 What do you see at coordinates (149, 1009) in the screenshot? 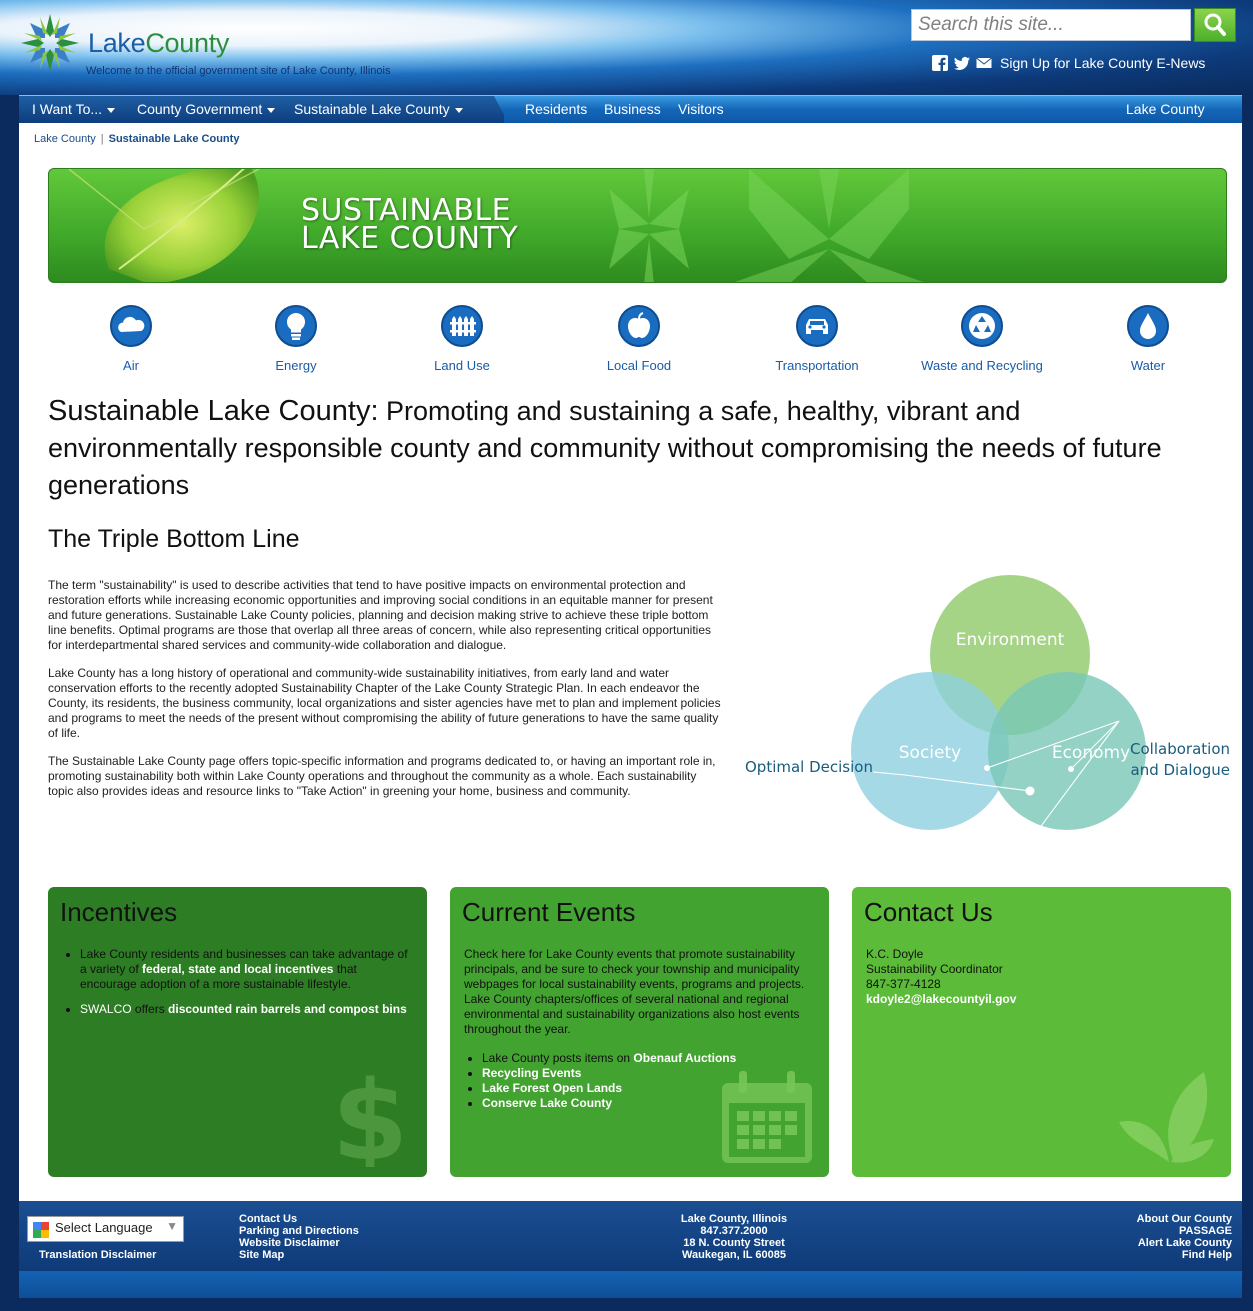
I see `incentives-item2-mid: offers` at bounding box center [149, 1009].